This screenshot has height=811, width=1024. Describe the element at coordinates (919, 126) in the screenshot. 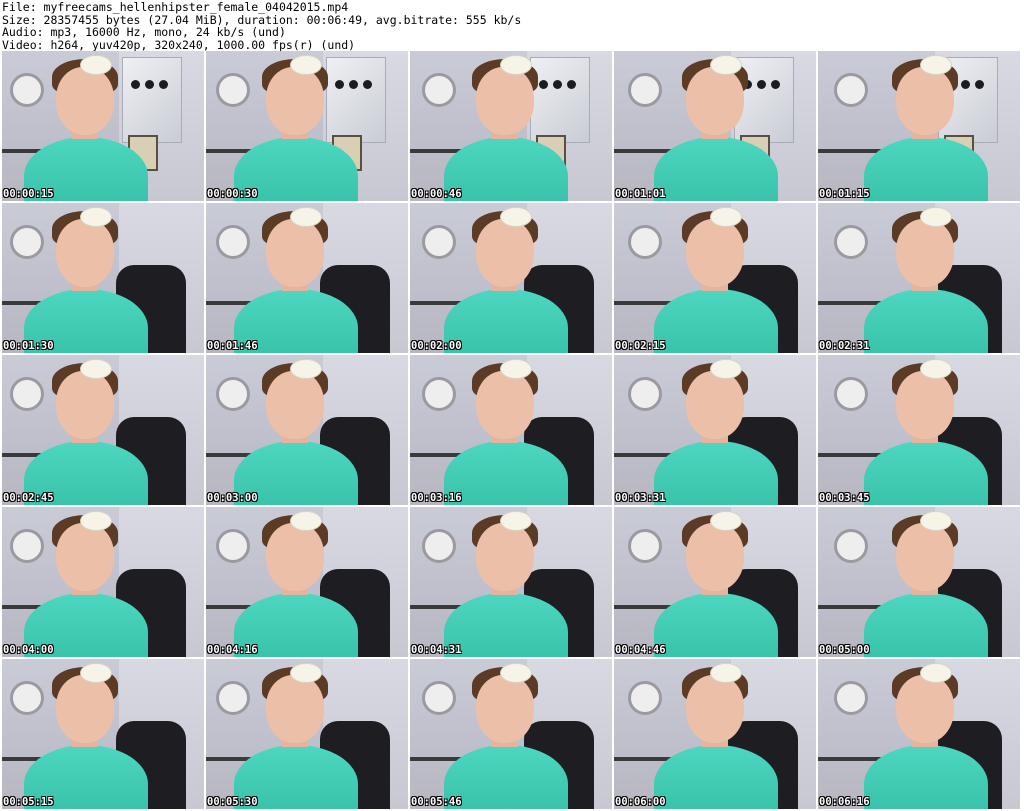

I see `video-thumbnail: 00:01:15` at that location.